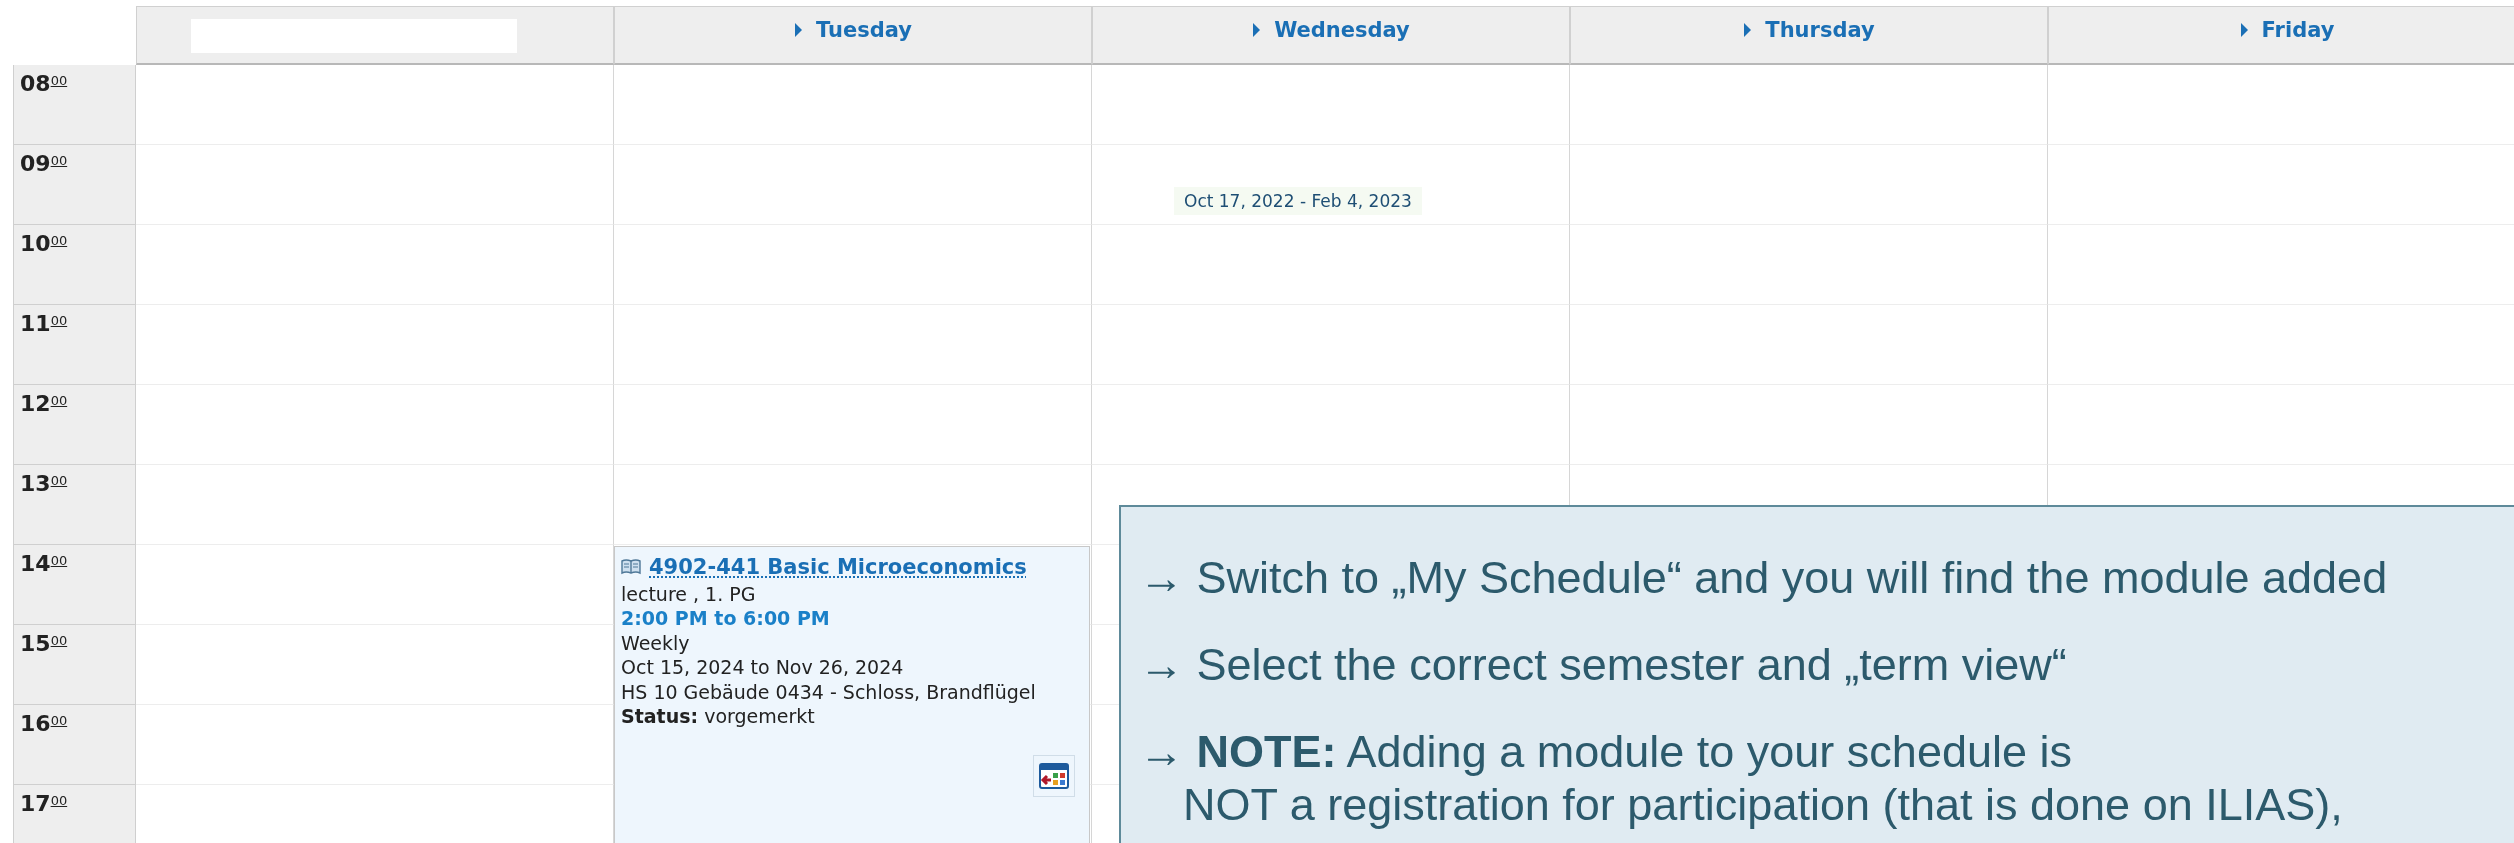 The height and width of the screenshot is (843, 2514). Describe the element at coordinates (1603, 664) in the screenshot. I see `callout-text: → Select the correct semester and „term view“` at that location.